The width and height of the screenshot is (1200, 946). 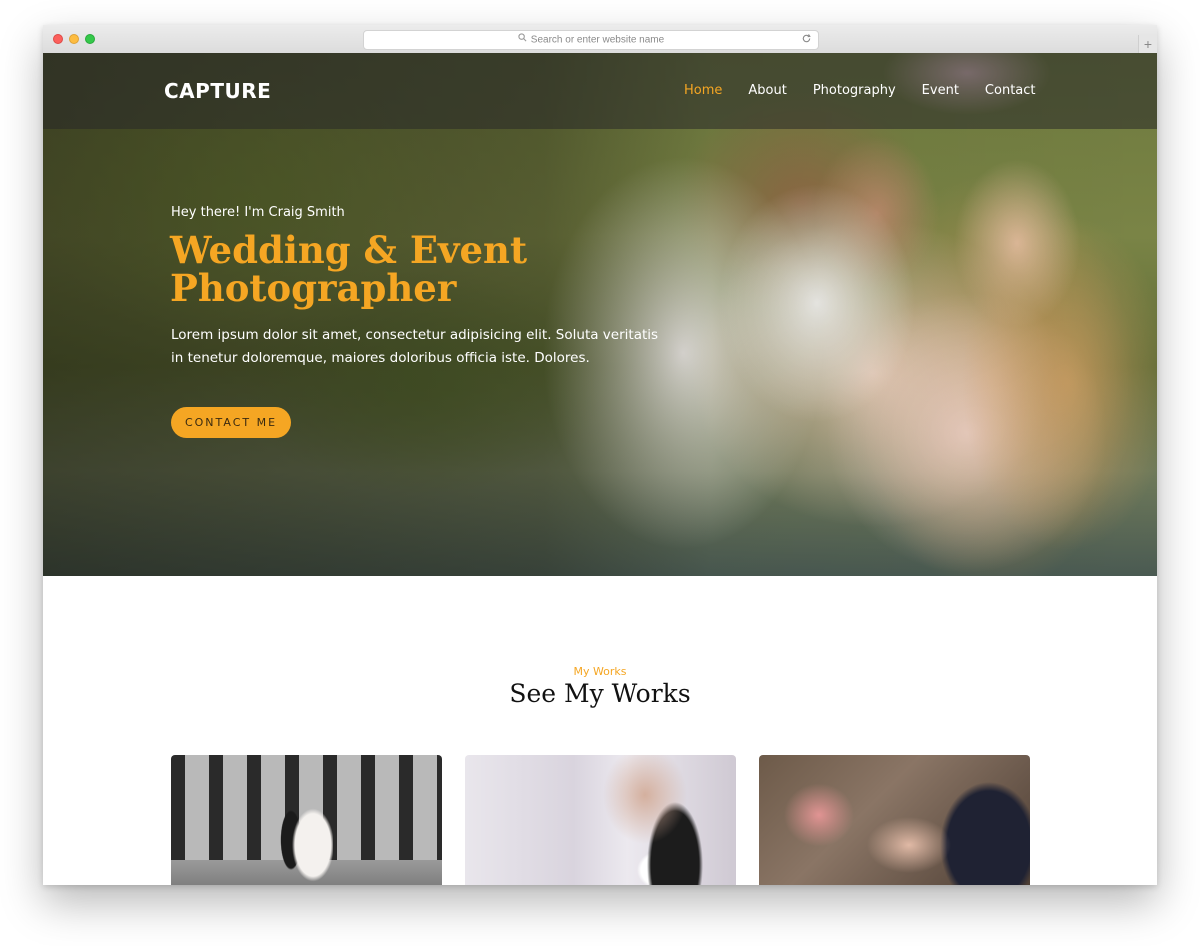 What do you see at coordinates (703, 90) in the screenshot?
I see `nav-item-home: Home` at bounding box center [703, 90].